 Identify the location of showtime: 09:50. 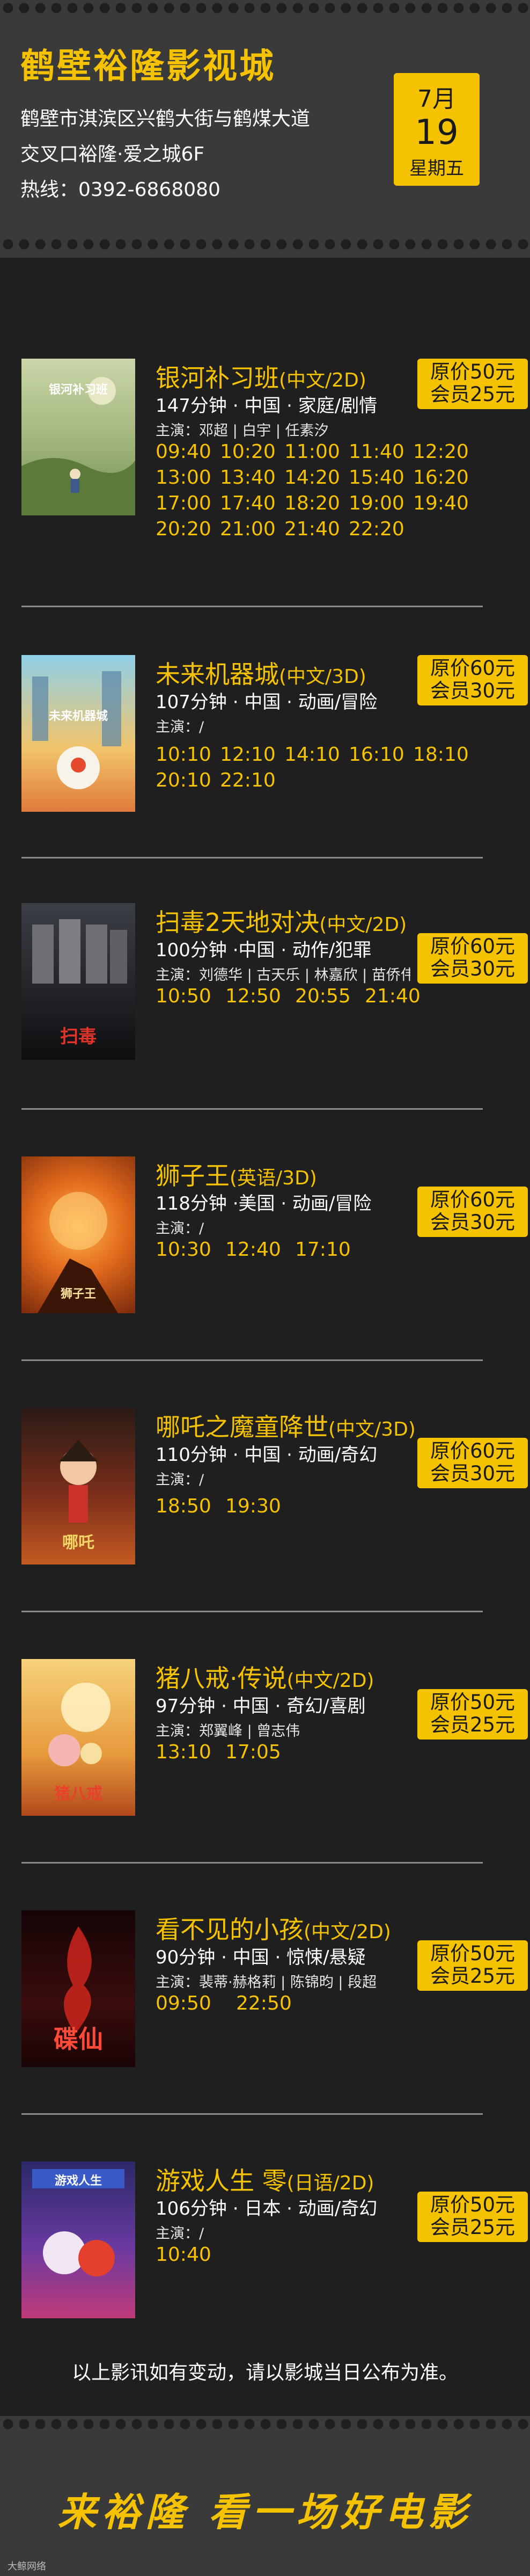
(196, 2004).